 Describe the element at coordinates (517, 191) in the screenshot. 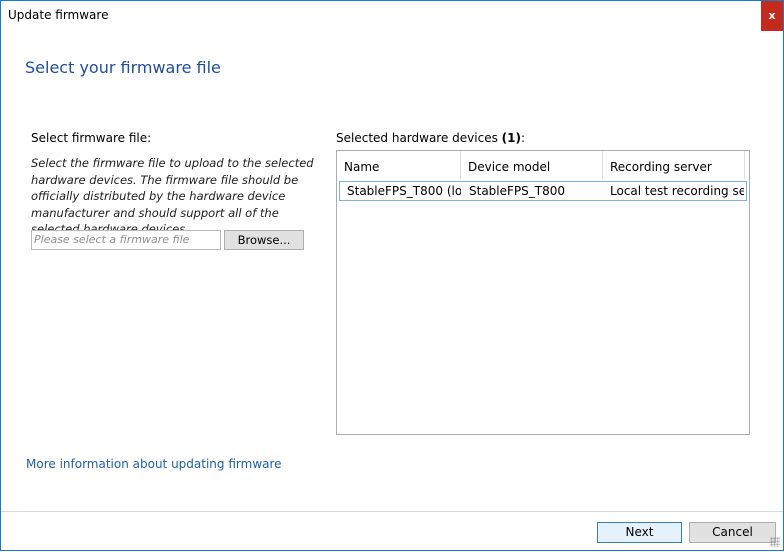

I see `cell-device-model: StableFPS_T800` at that location.